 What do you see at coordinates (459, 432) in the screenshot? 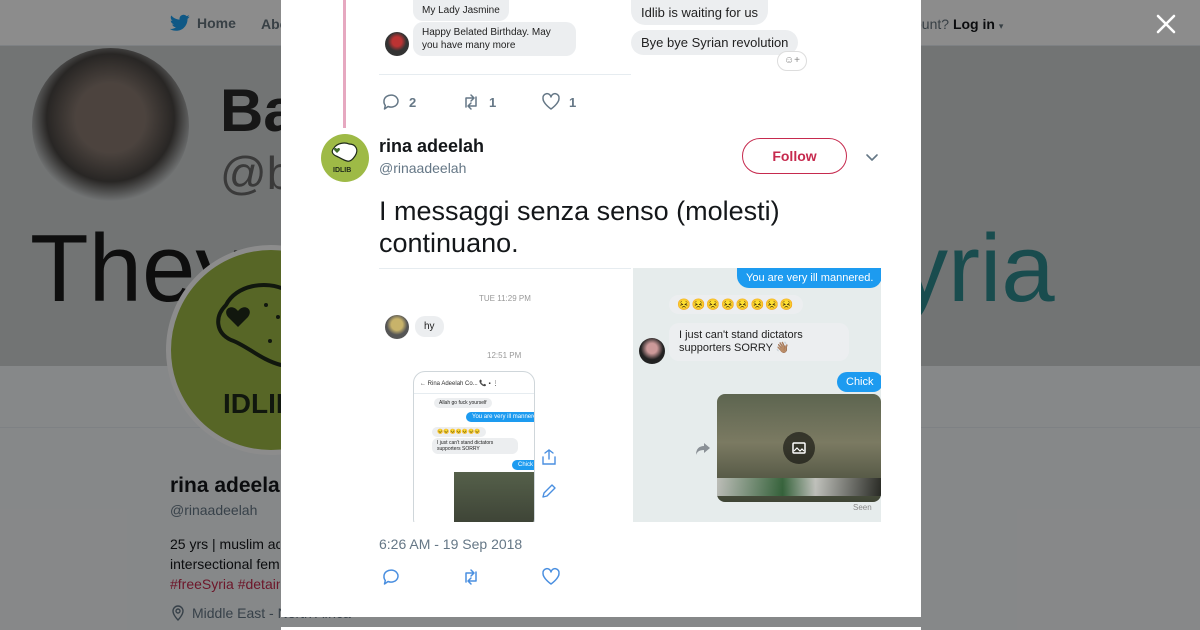
I see `phone-emoji-row: 😣😣😣😣😣😣😣` at bounding box center [459, 432].